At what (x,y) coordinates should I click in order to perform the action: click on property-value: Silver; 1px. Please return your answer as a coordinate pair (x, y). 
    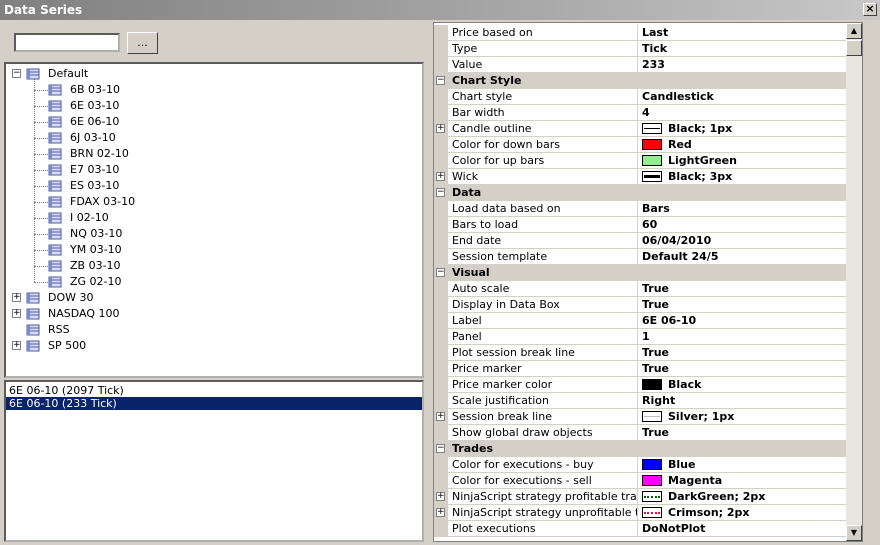
    Looking at the image, I should click on (765, 417).